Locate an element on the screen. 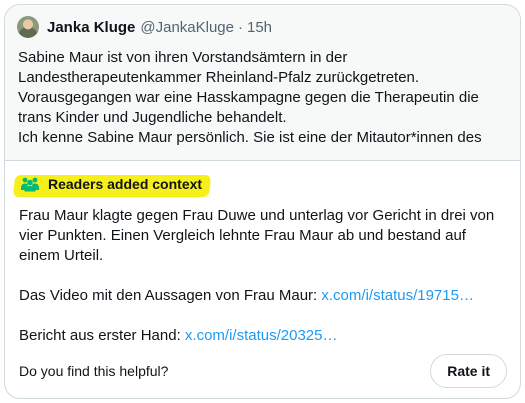 The height and width of the screenshot is (403, 525). post-time: 15h is located at coordinates (259, 27).